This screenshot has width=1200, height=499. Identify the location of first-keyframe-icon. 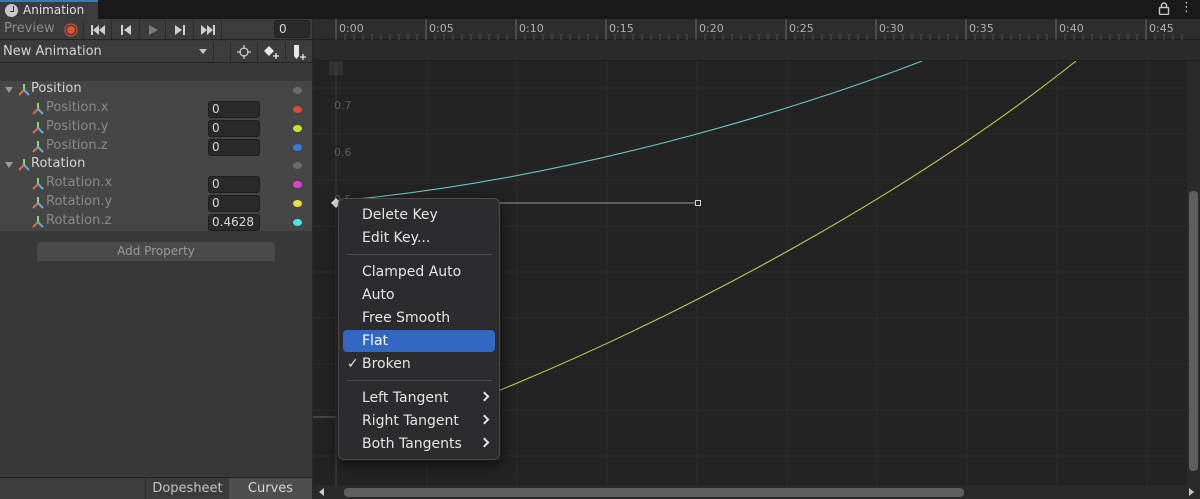
(97, 29).